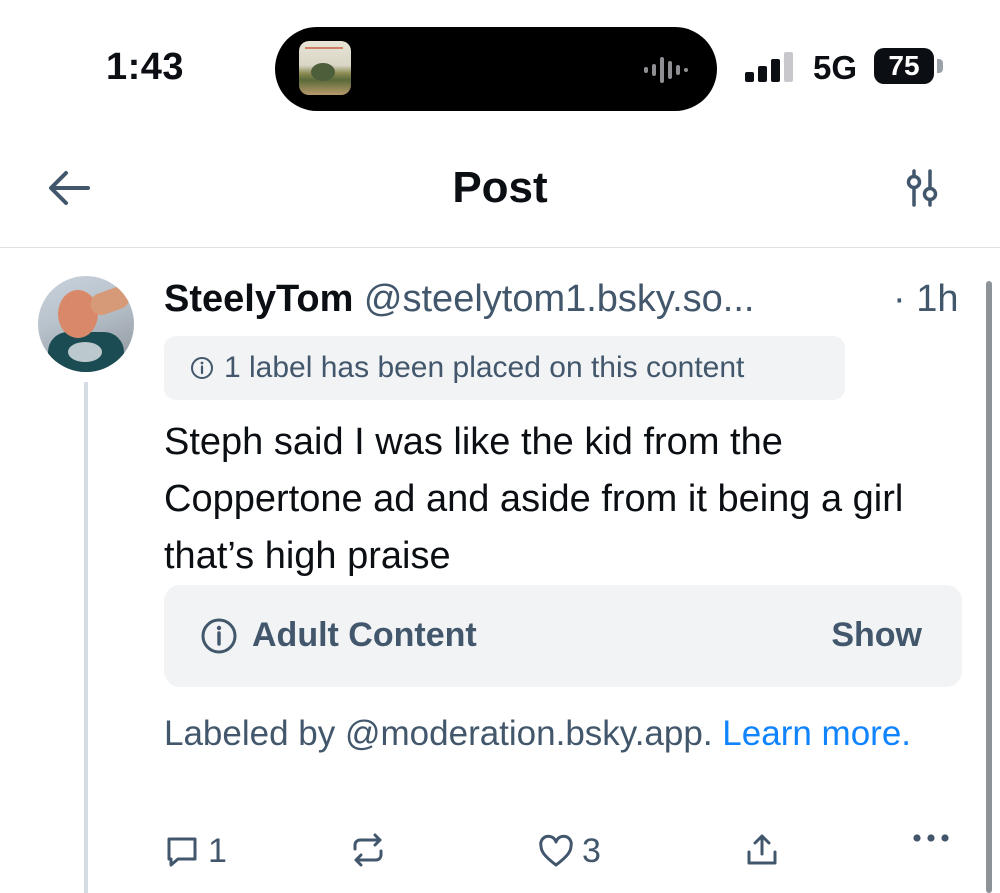 This screenshot has height=893, width=1000. Describe the element at coordinates (500, 187) in the screenshot. I see `page-title: Post` at that location.